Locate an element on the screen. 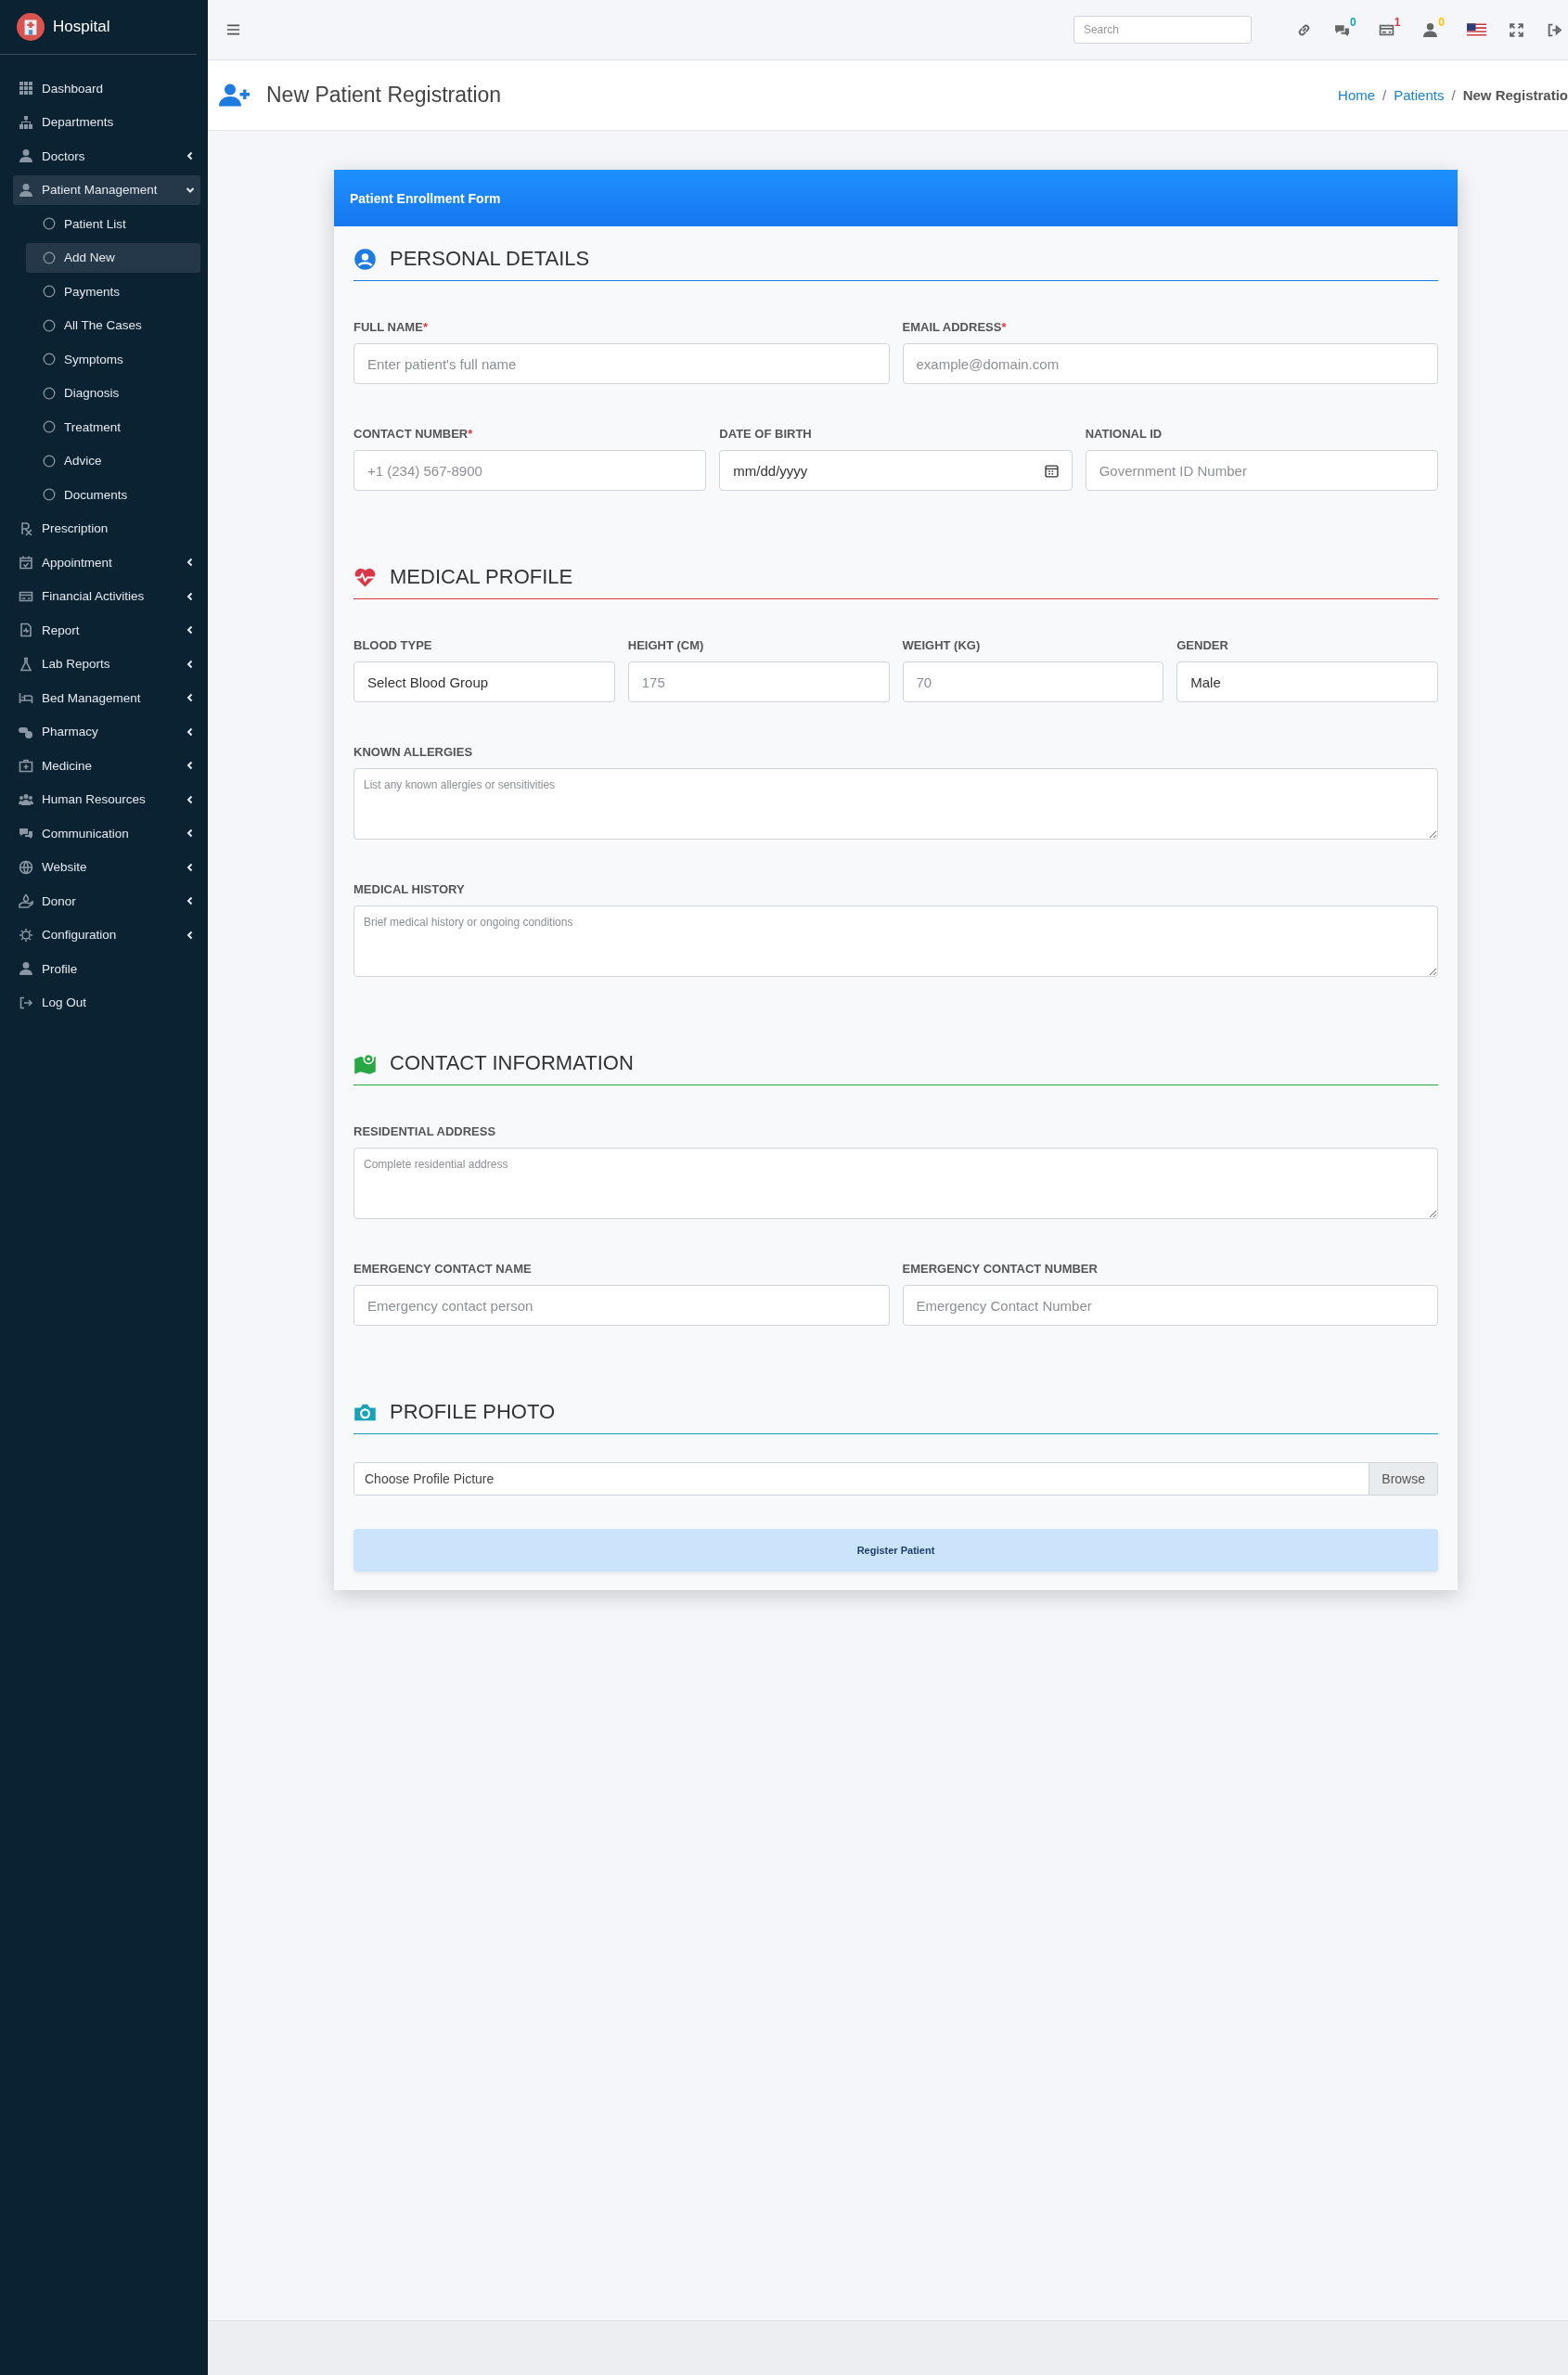 This screenshot has height=2375, width=1568. text-area: List any known allergies or sensitivities is located at coordinates (896, 804).